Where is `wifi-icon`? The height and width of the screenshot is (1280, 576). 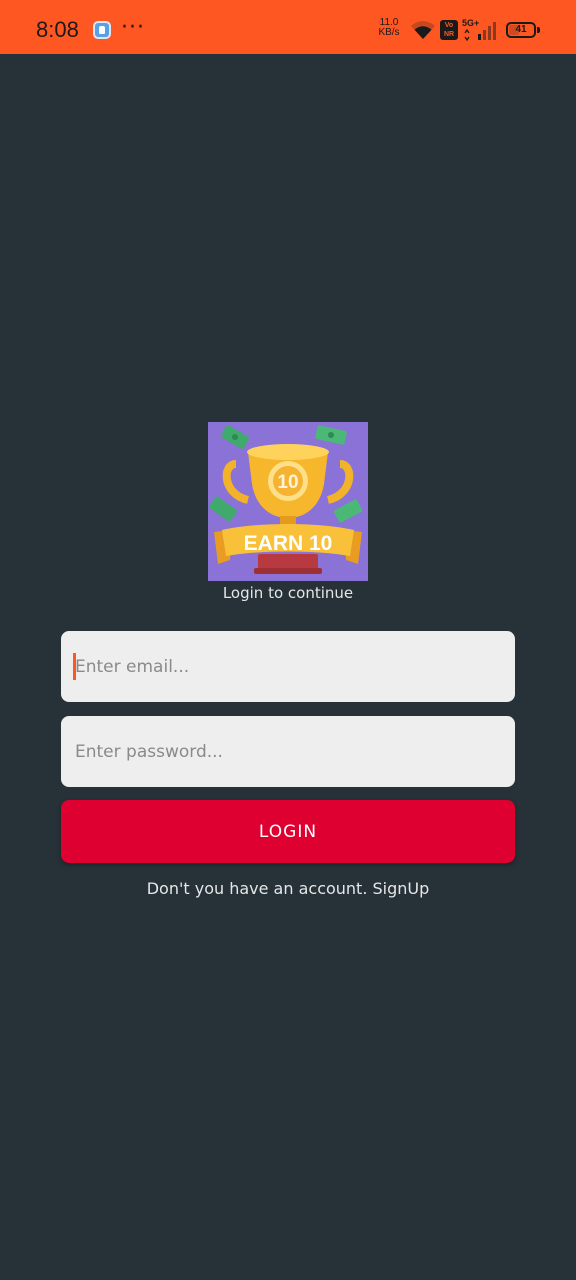 wifi-icon is located at coordinates (423, 30).